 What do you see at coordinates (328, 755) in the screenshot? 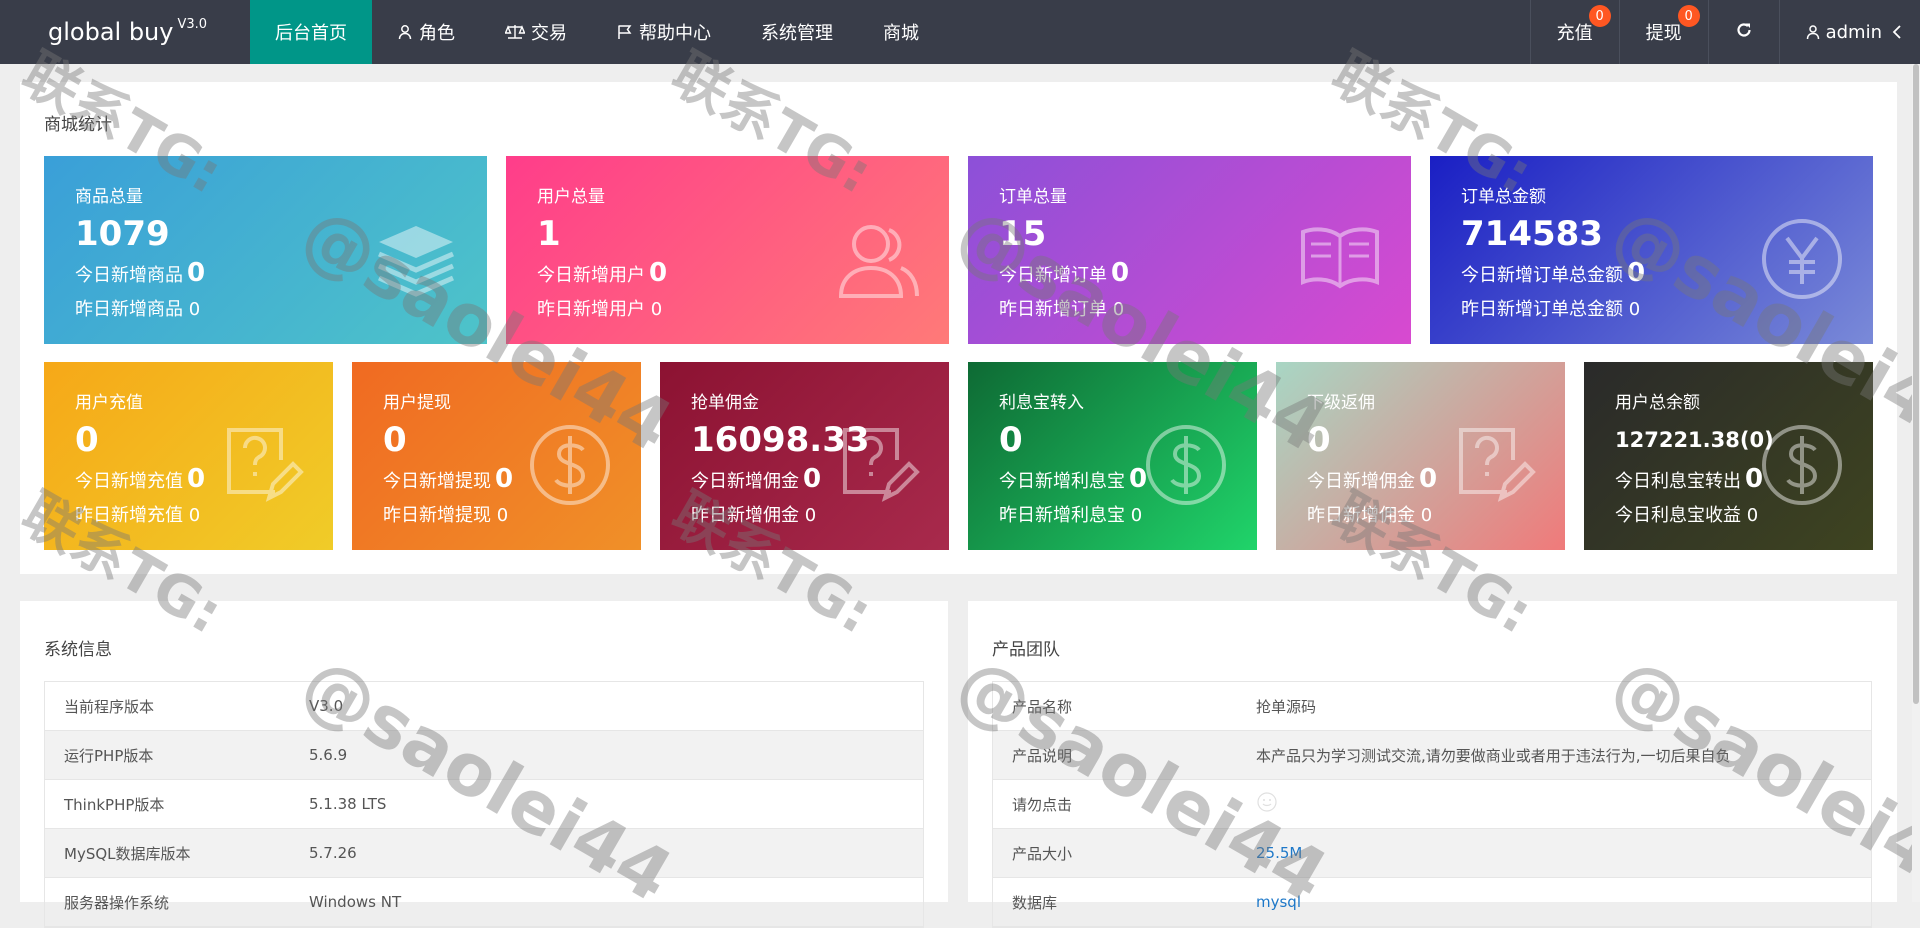
I see `table-value: 5.6.9` at bounding box center [328, 755].